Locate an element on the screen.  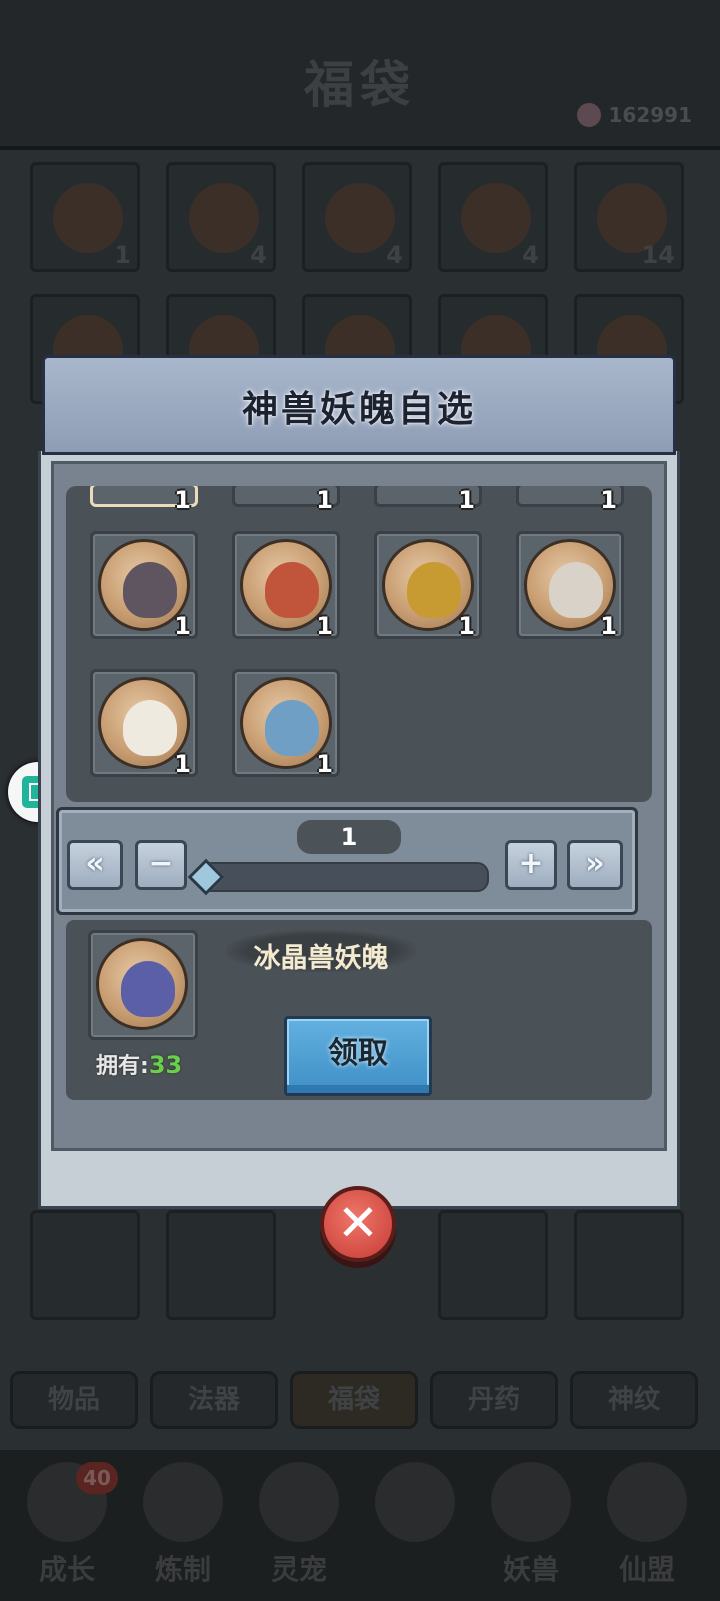
nav-spirit-pet: 灵宠 is located at coordinates (299, 1527).